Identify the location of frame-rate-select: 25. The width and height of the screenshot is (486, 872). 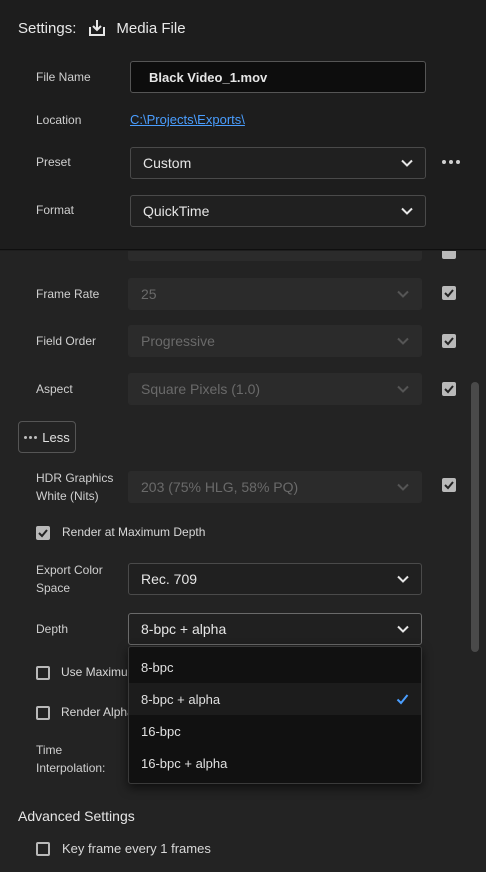
(275, 294).